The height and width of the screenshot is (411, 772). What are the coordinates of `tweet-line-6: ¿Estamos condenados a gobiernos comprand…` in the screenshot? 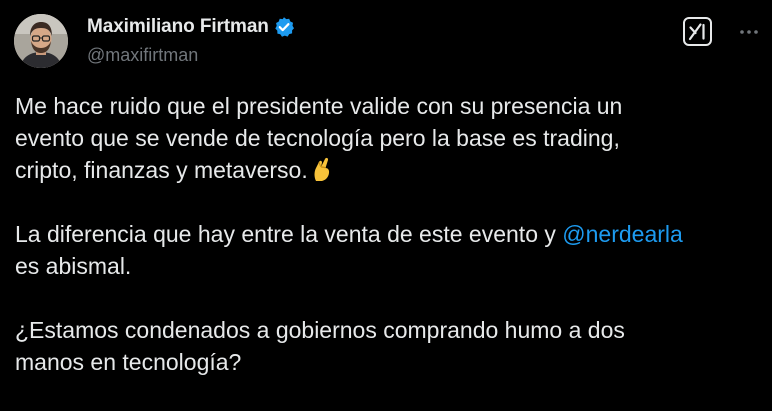 It's located at (320, 330).